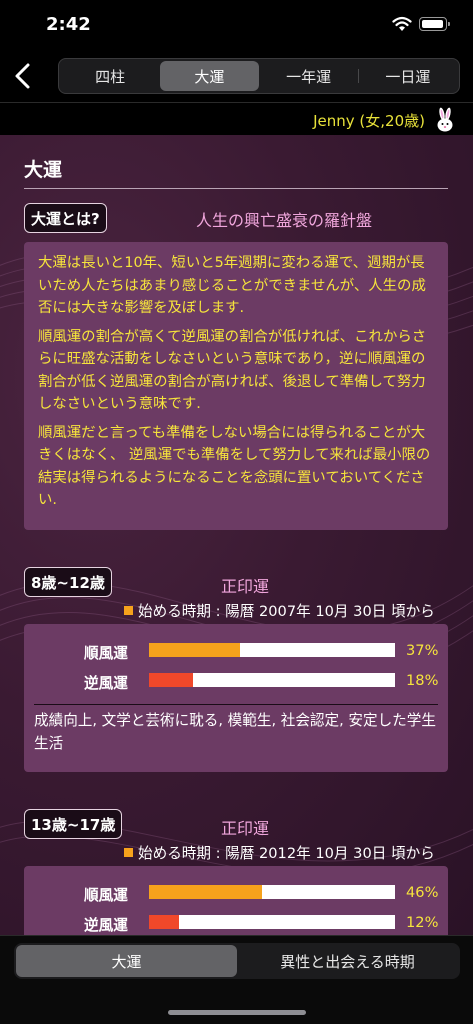  I want to click on period-age-tag: 8歳~12歳, so click(68, 582).